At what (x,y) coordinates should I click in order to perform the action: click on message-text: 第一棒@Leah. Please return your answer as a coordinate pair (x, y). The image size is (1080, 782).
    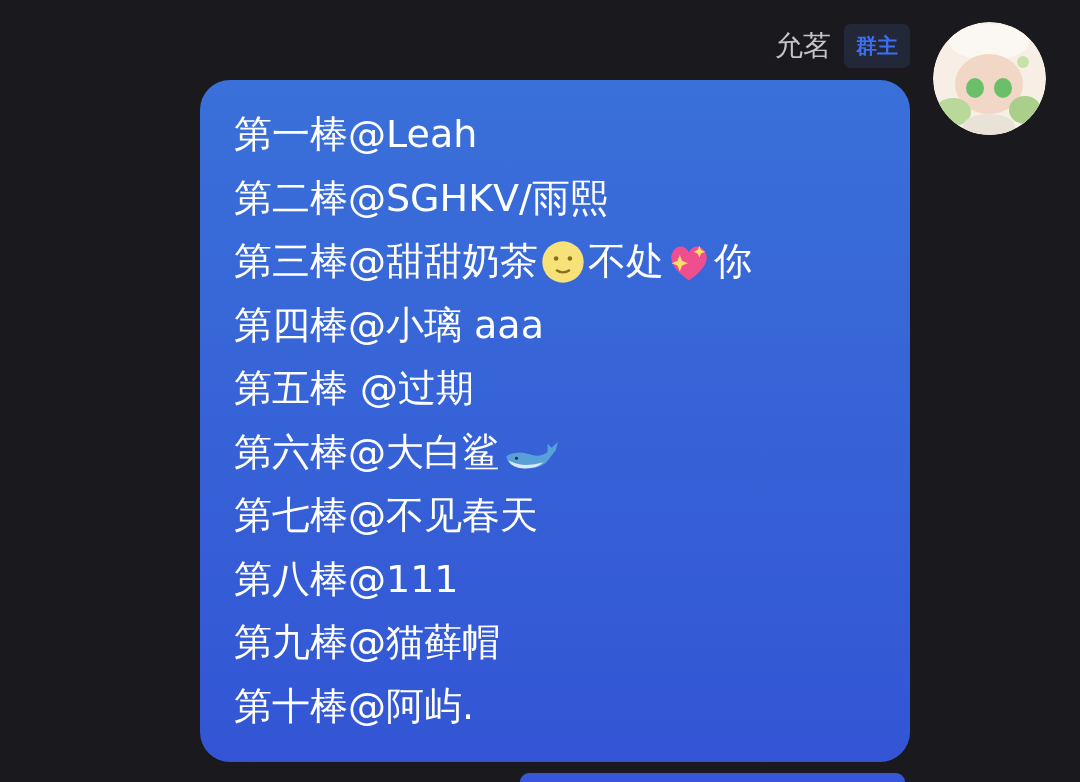
    Looking at the image, I should click on (356, 135).